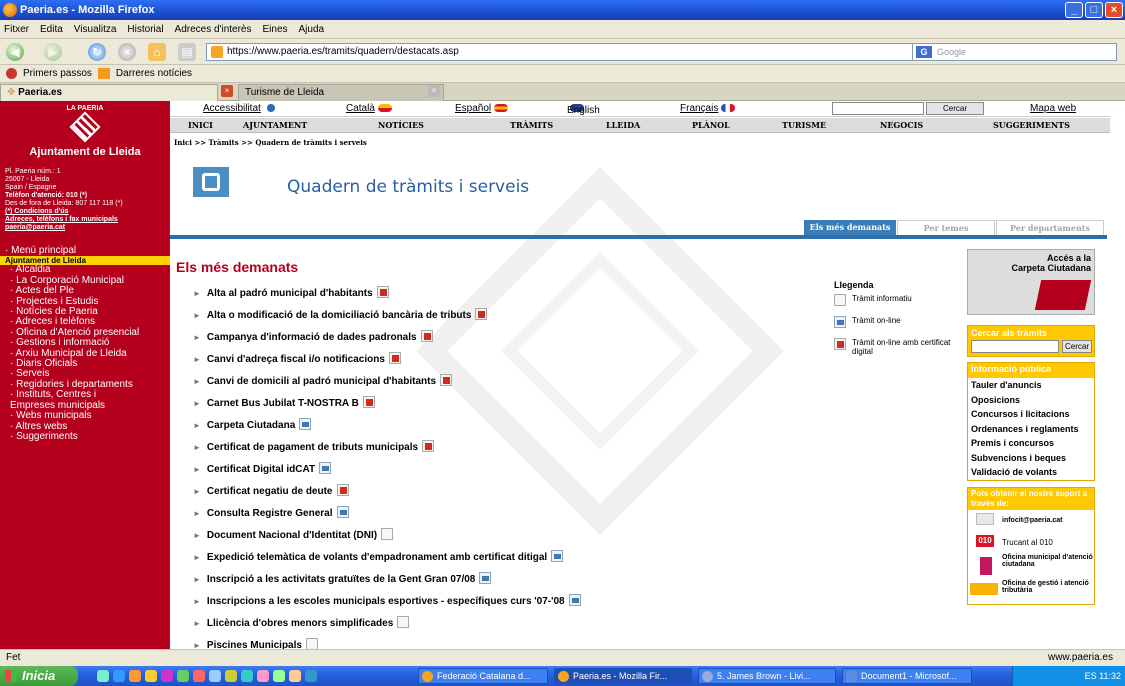 This screenshot has height=686, width=1125. What do you see at coordinates (213, 29) in the screenshot?
I see `menu-bookmarks: Adreces d'interès` at bounding box center [213, 29].